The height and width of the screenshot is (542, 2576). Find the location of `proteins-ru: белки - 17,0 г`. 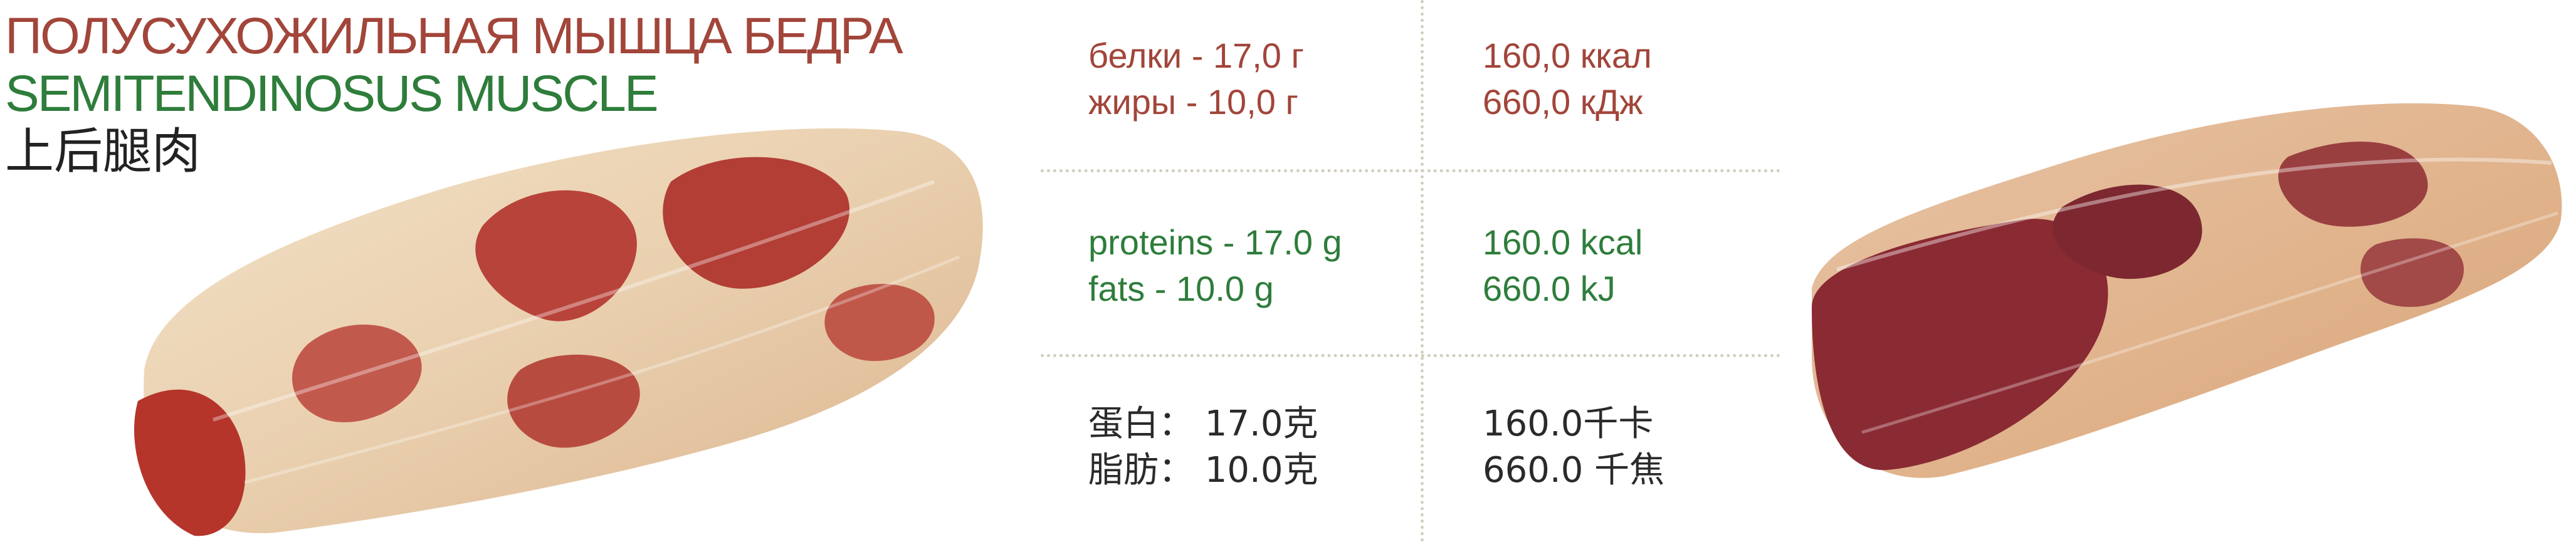

proteins-ru: белки - 17,0 г is located at coordinates (1196, 55).